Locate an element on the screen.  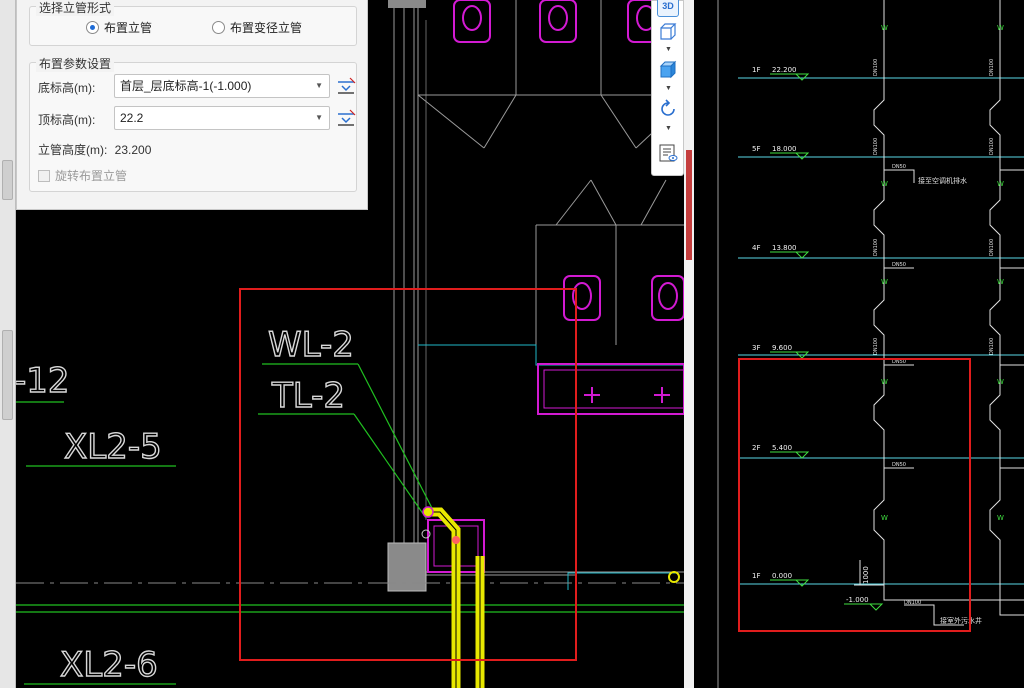
radio-place-reducing-riser: 布置变径立管 is located at coordinates (257, 27).